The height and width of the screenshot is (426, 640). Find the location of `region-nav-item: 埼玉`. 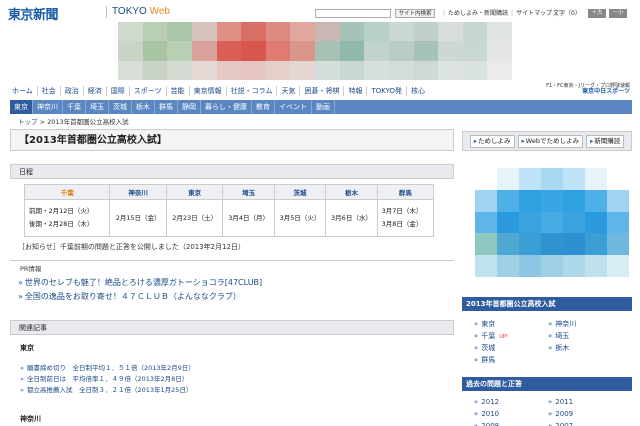

region-nav-item: 埼玉 is located at coordinates (97, 107).